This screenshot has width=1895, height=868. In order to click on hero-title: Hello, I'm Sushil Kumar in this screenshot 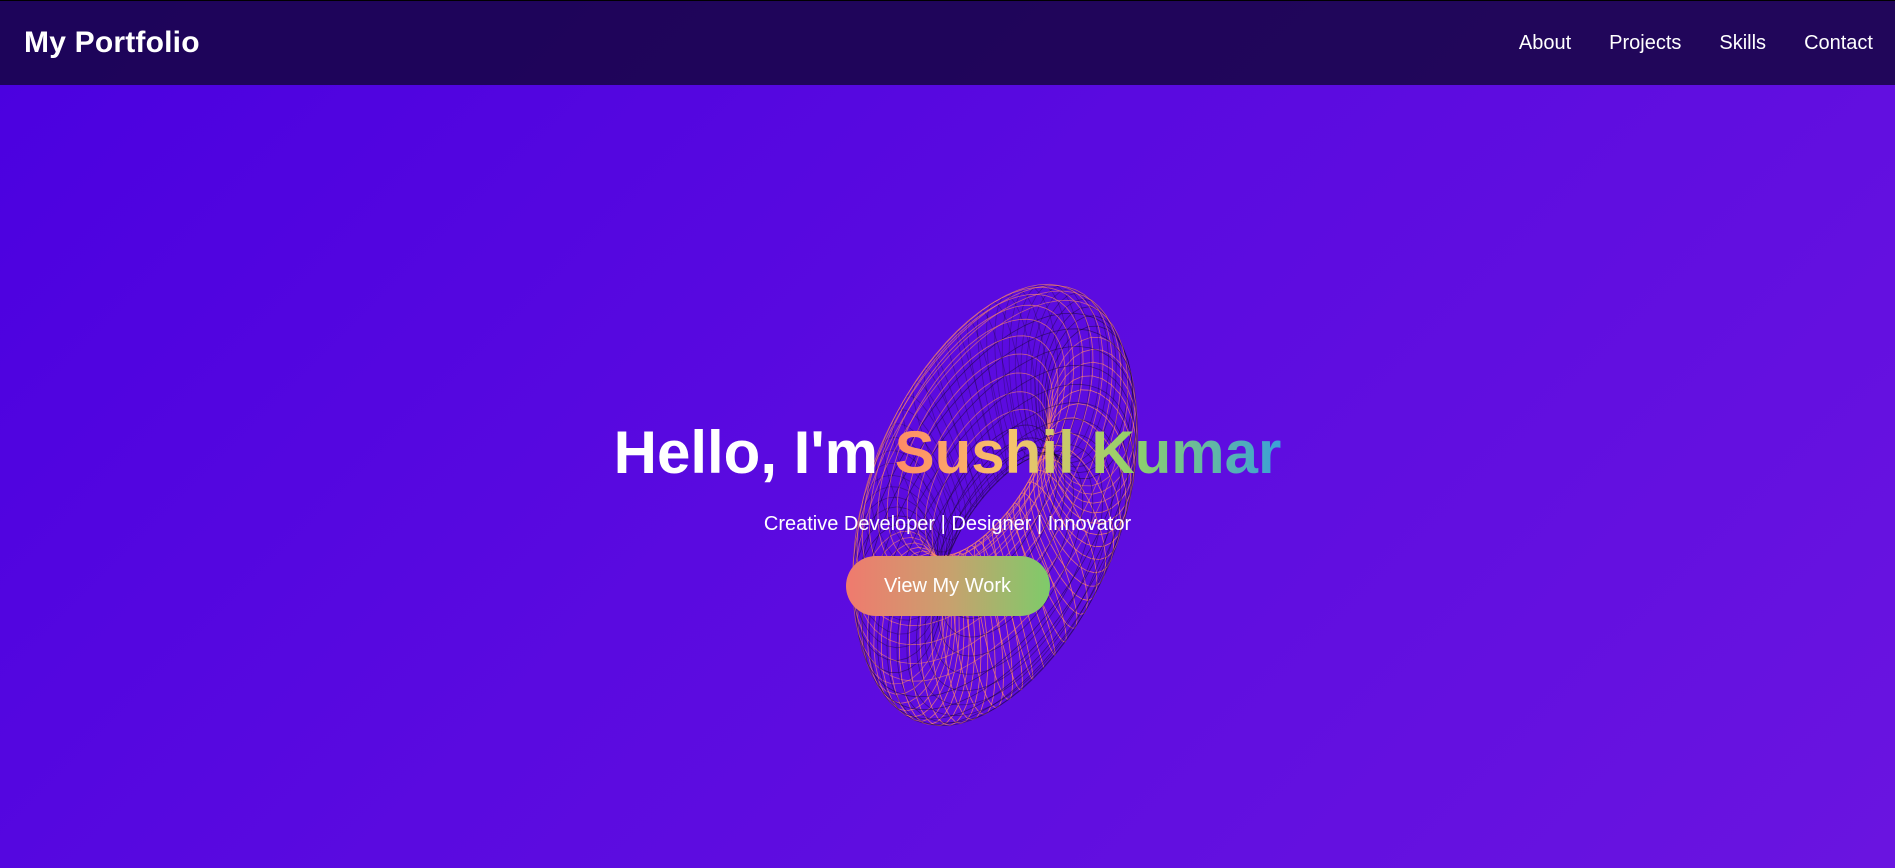, I will do `click(947, 453)`.